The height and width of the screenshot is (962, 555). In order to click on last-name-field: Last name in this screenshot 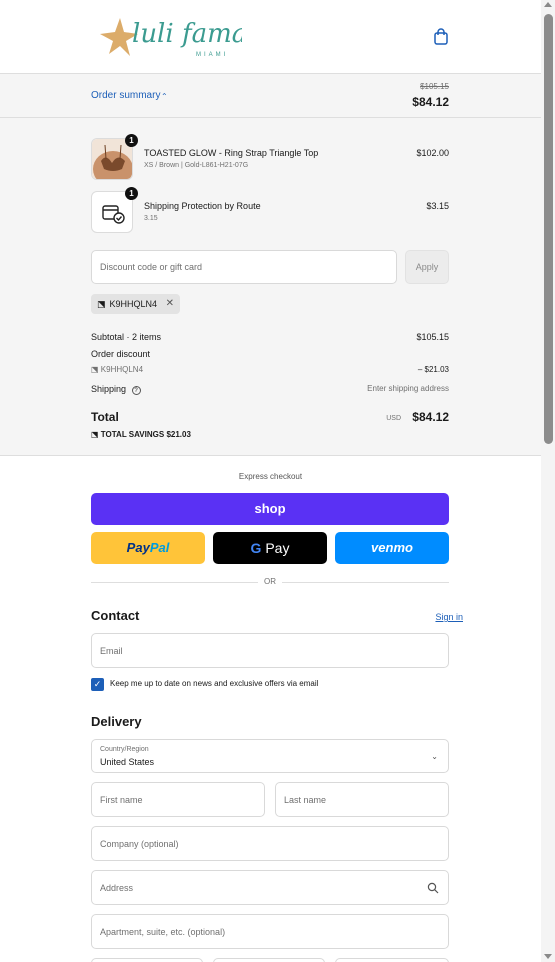, I will do `click(362, 799)`.